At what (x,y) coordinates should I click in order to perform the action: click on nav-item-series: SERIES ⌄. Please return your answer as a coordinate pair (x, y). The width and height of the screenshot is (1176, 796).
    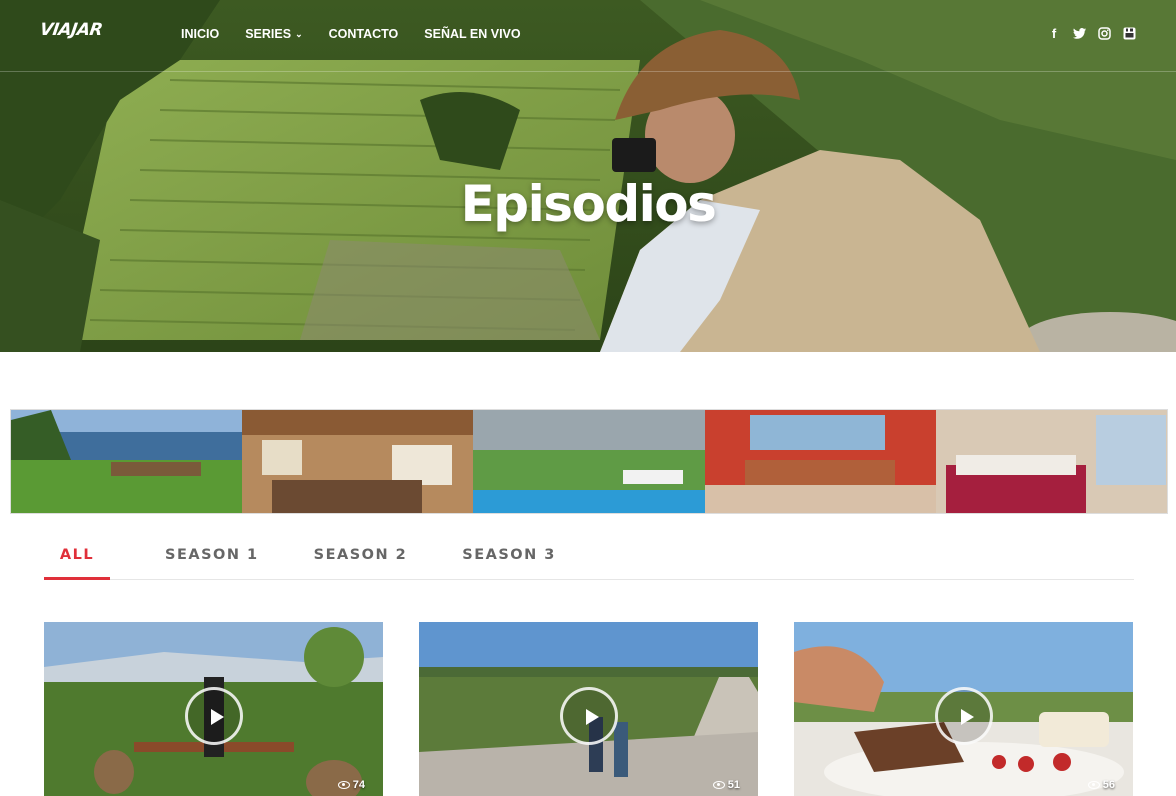
    Looking at the image, I should click on (273, 34).